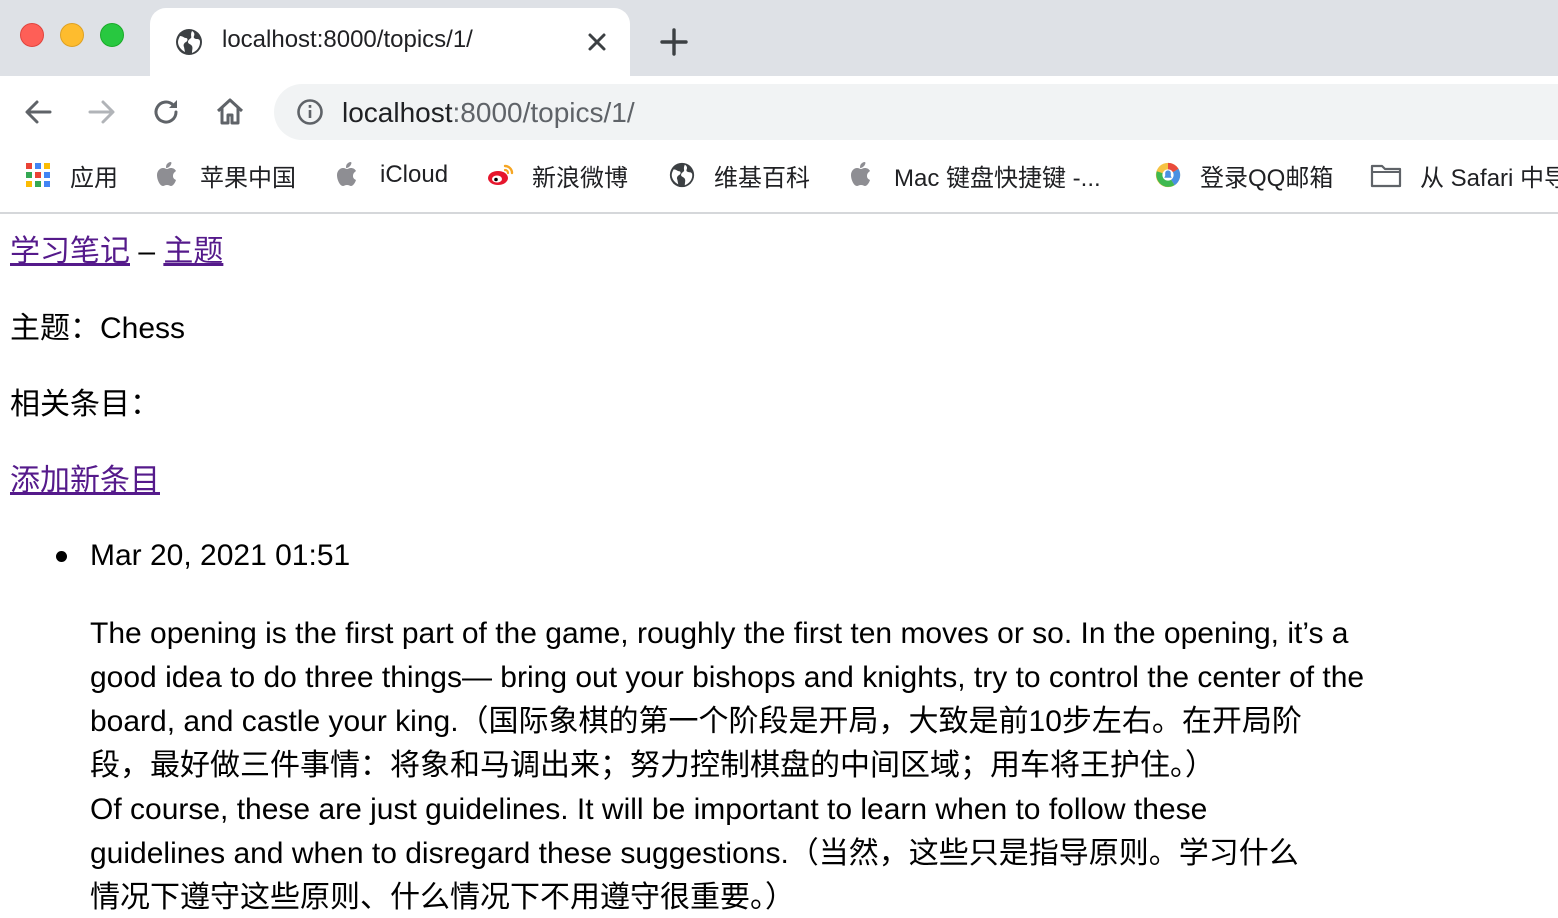  What do you see at coordinates (762, 178) in the screenshot?
I see `bookmark-label: 维基百科` at bounding box center [762, 178].